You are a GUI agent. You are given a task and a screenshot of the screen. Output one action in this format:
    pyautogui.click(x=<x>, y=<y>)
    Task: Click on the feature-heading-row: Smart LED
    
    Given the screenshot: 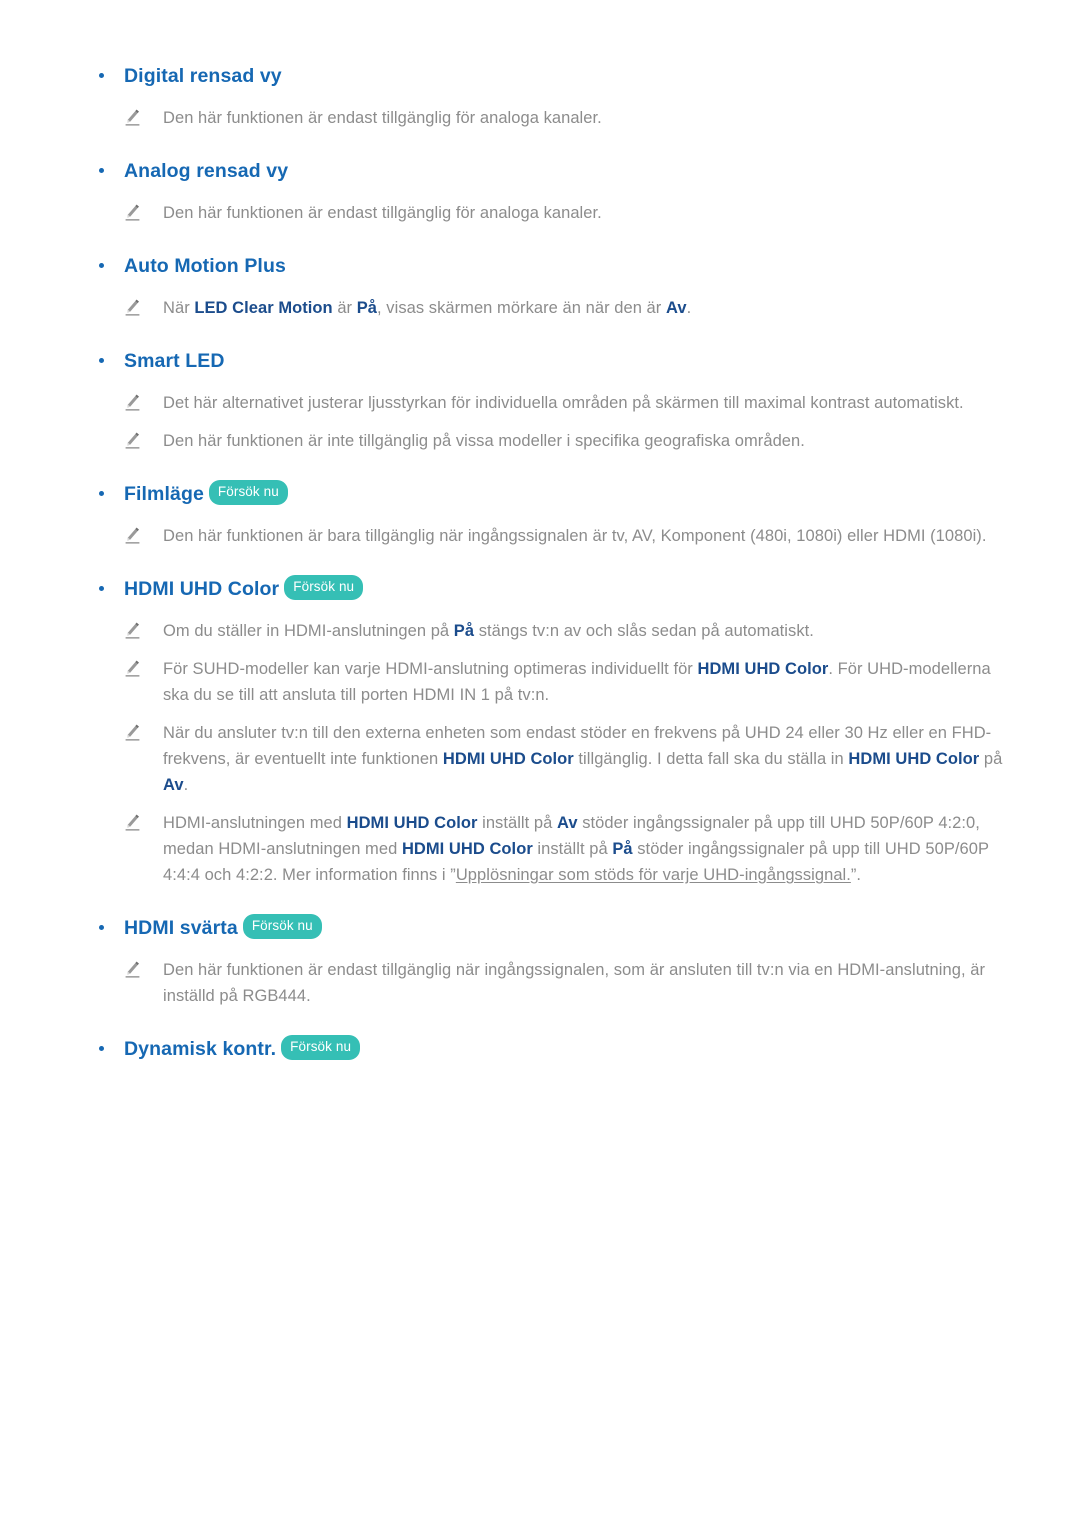 What is the action you would take?
    pyautogui.click(x=540, y=362)
    